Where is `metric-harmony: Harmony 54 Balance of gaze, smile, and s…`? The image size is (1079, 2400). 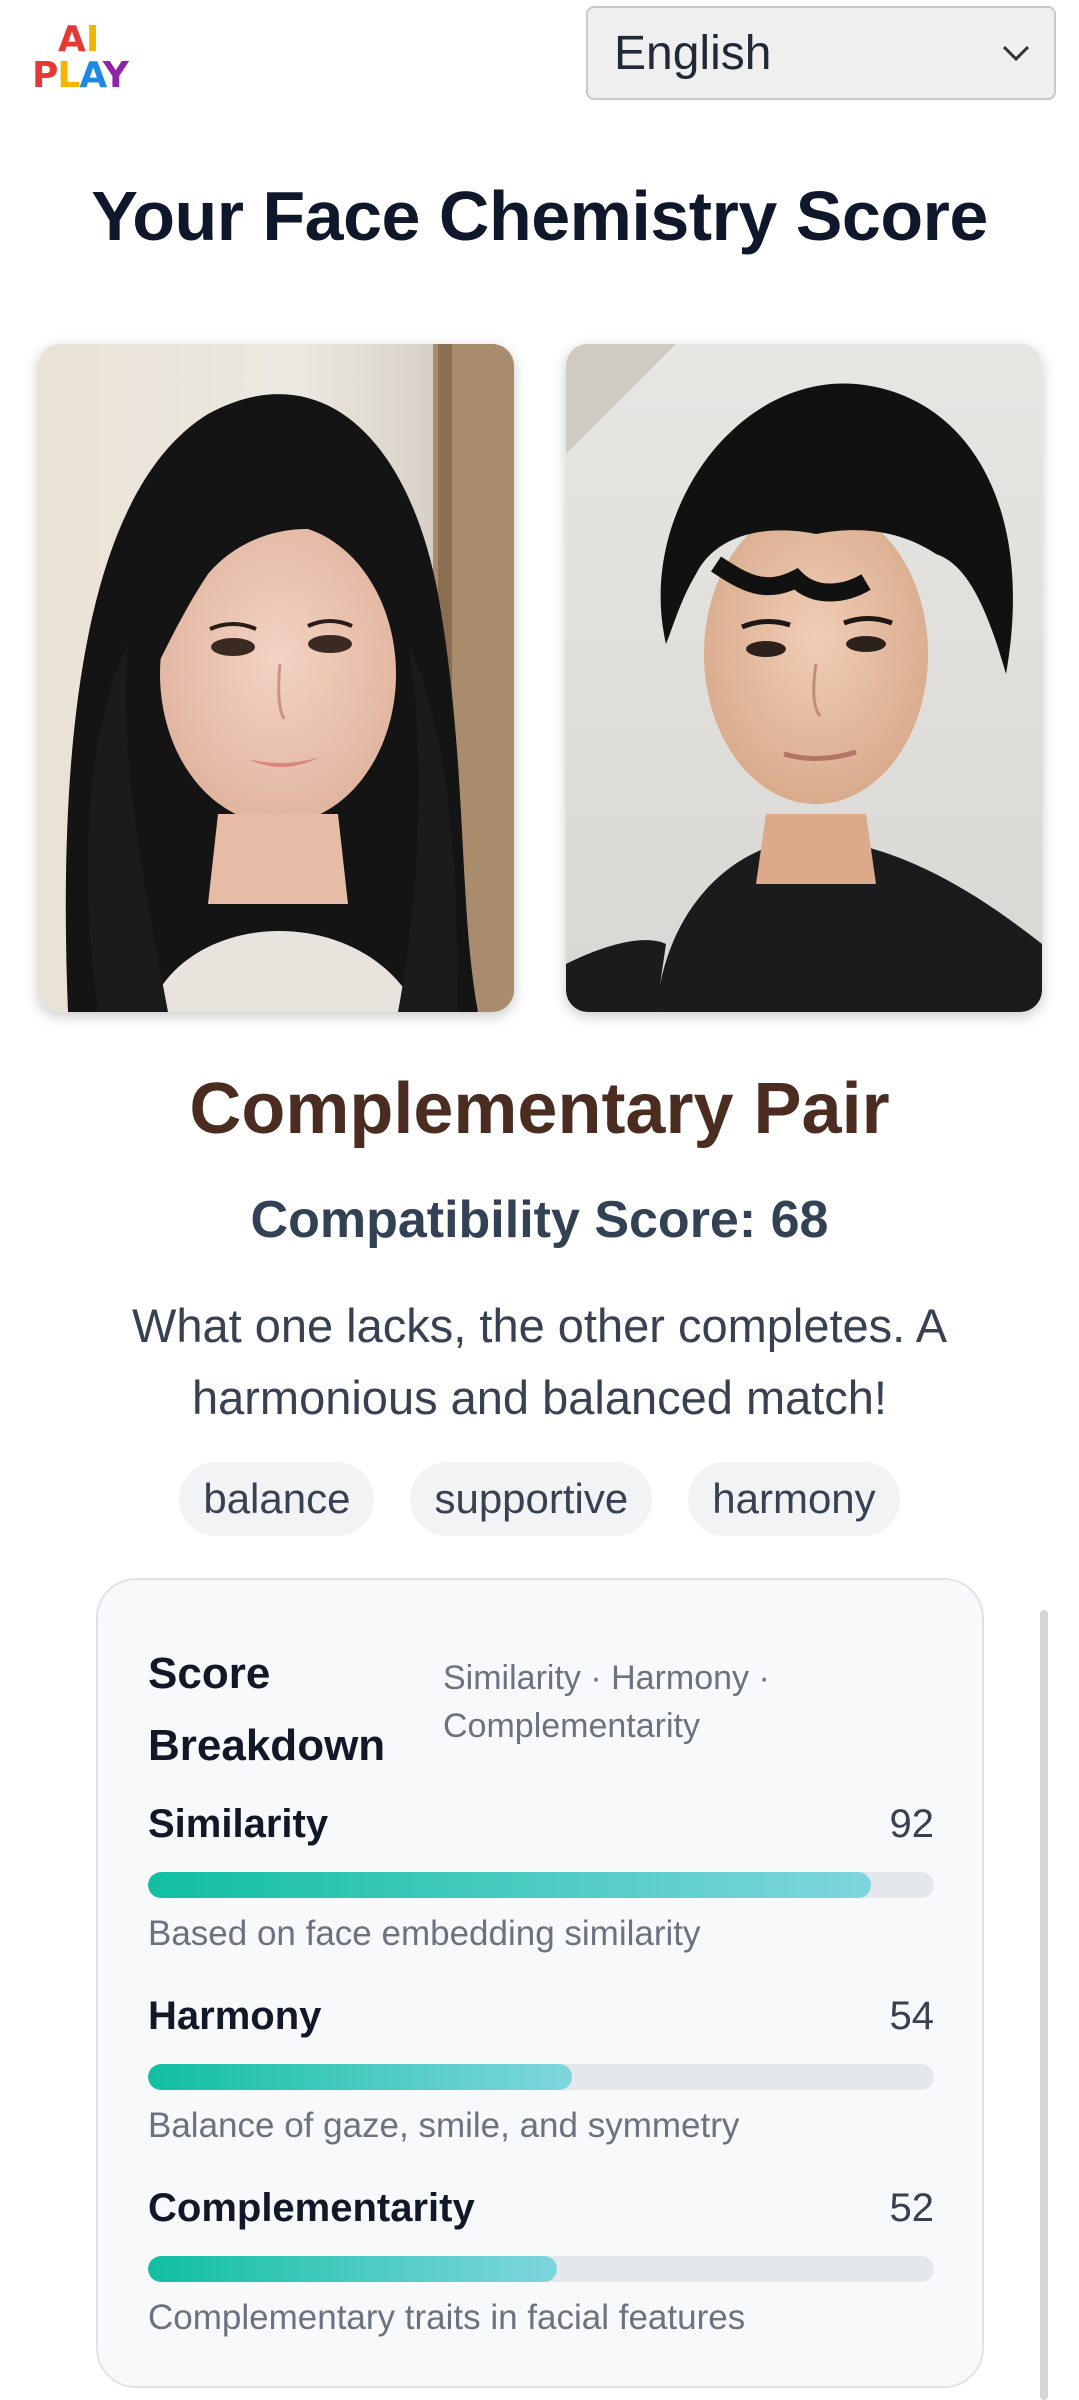
metric-harmony: Harmony 54 Balance of gaze, smile, and s… is located at coordinates (541, 2074).